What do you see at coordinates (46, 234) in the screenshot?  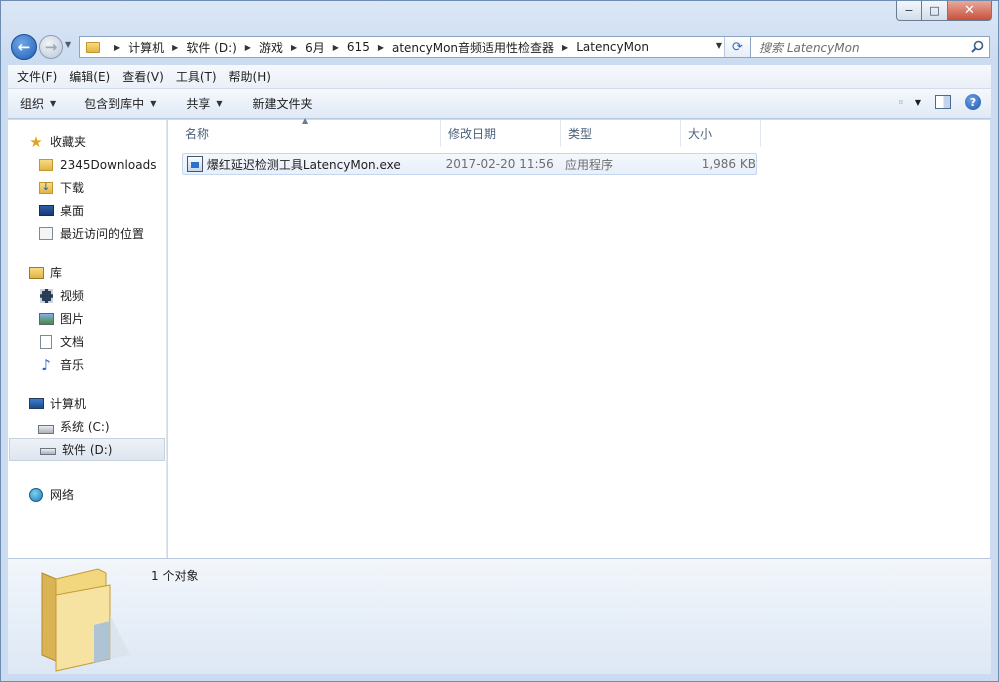 I see `recent-places-icon` at bounding box center [46, 234].